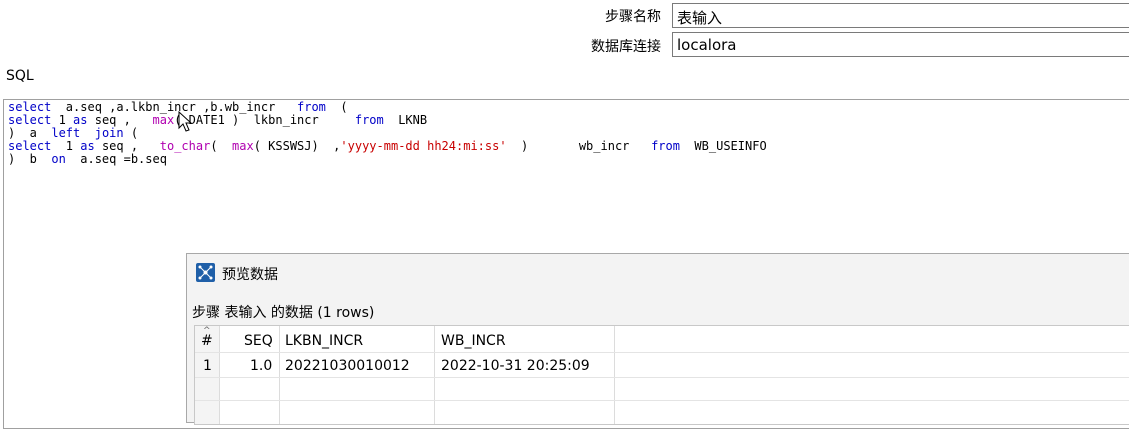 This screenshot has height=429, width=1129. Describe the element at coordinates (473, 341) in the screenshot. I see `column-header-wb-incr: WB_INCR` at that location.